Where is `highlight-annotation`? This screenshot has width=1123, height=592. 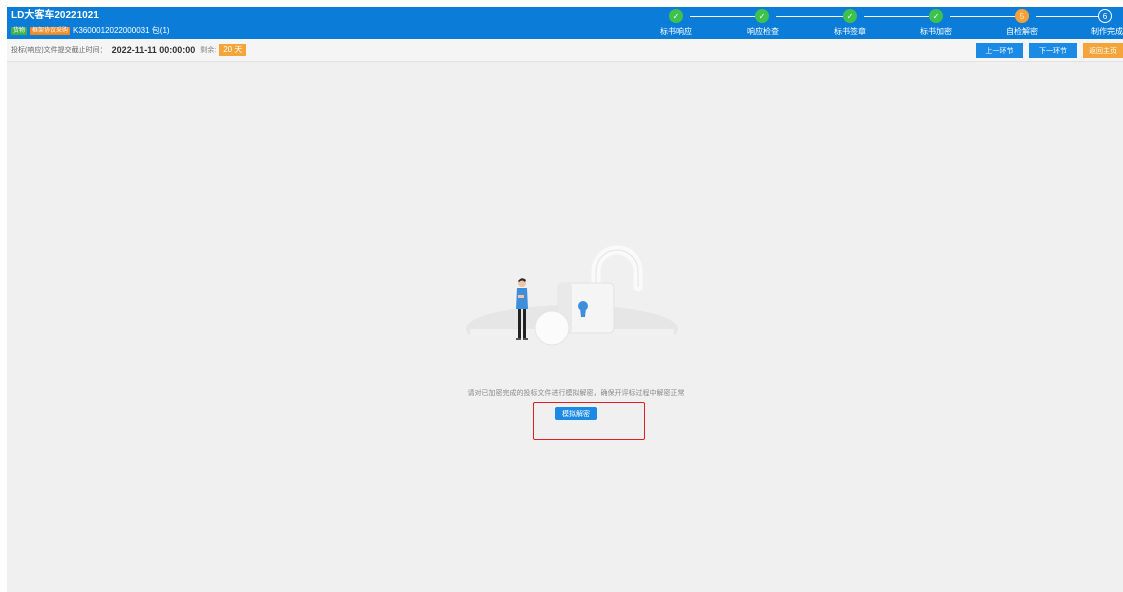
highlight-annotation is located at coordinates (589, 421).